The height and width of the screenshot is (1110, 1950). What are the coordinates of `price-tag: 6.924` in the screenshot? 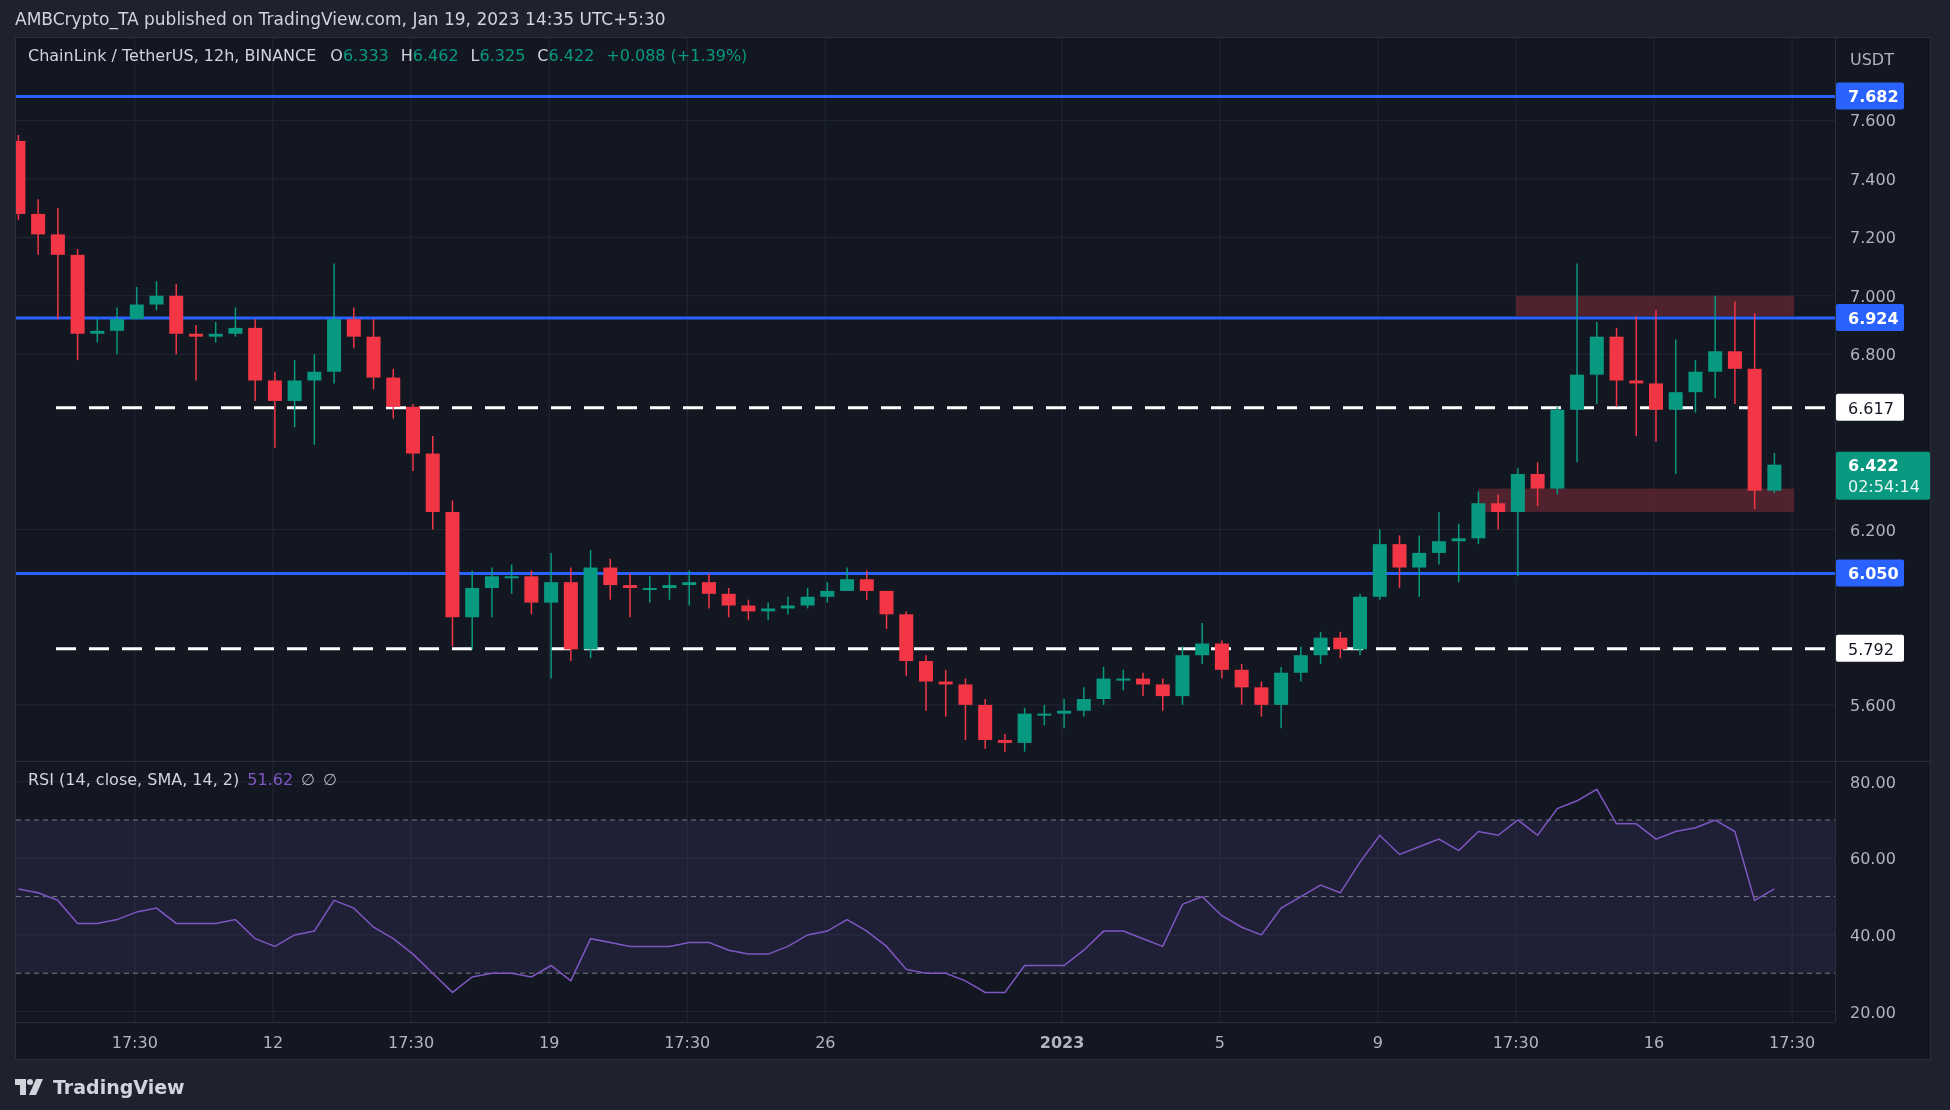 It's located at (1870, 317).